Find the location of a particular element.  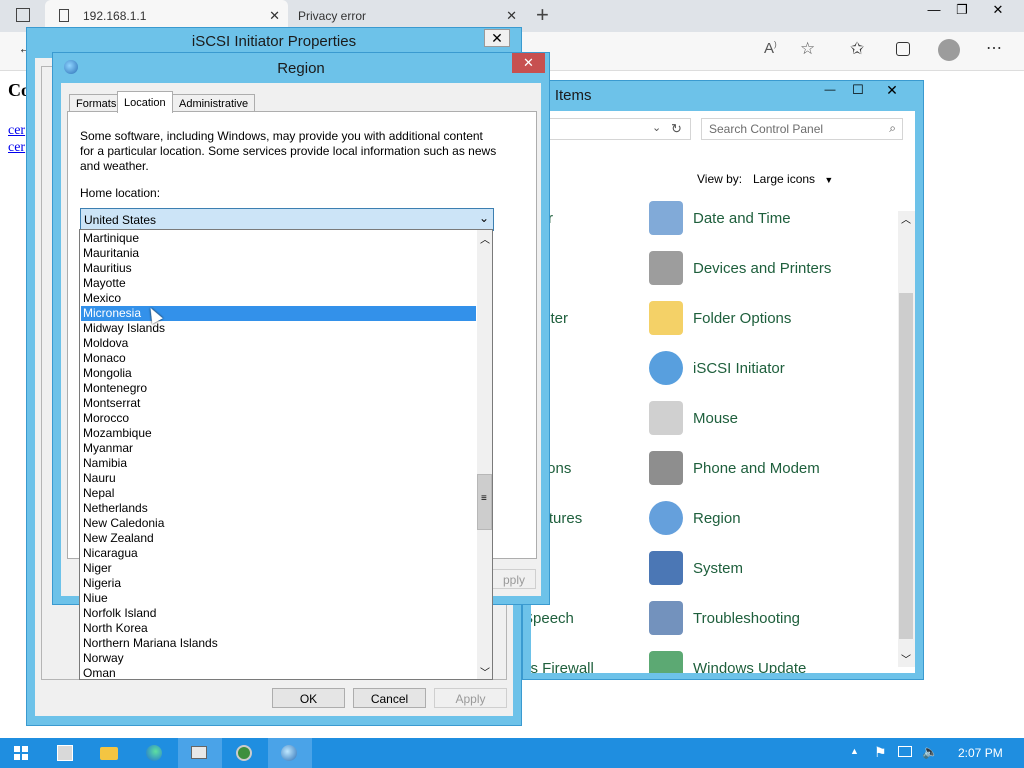

control-panel-item: Devices and Printers is located at coordinates (740, 268).